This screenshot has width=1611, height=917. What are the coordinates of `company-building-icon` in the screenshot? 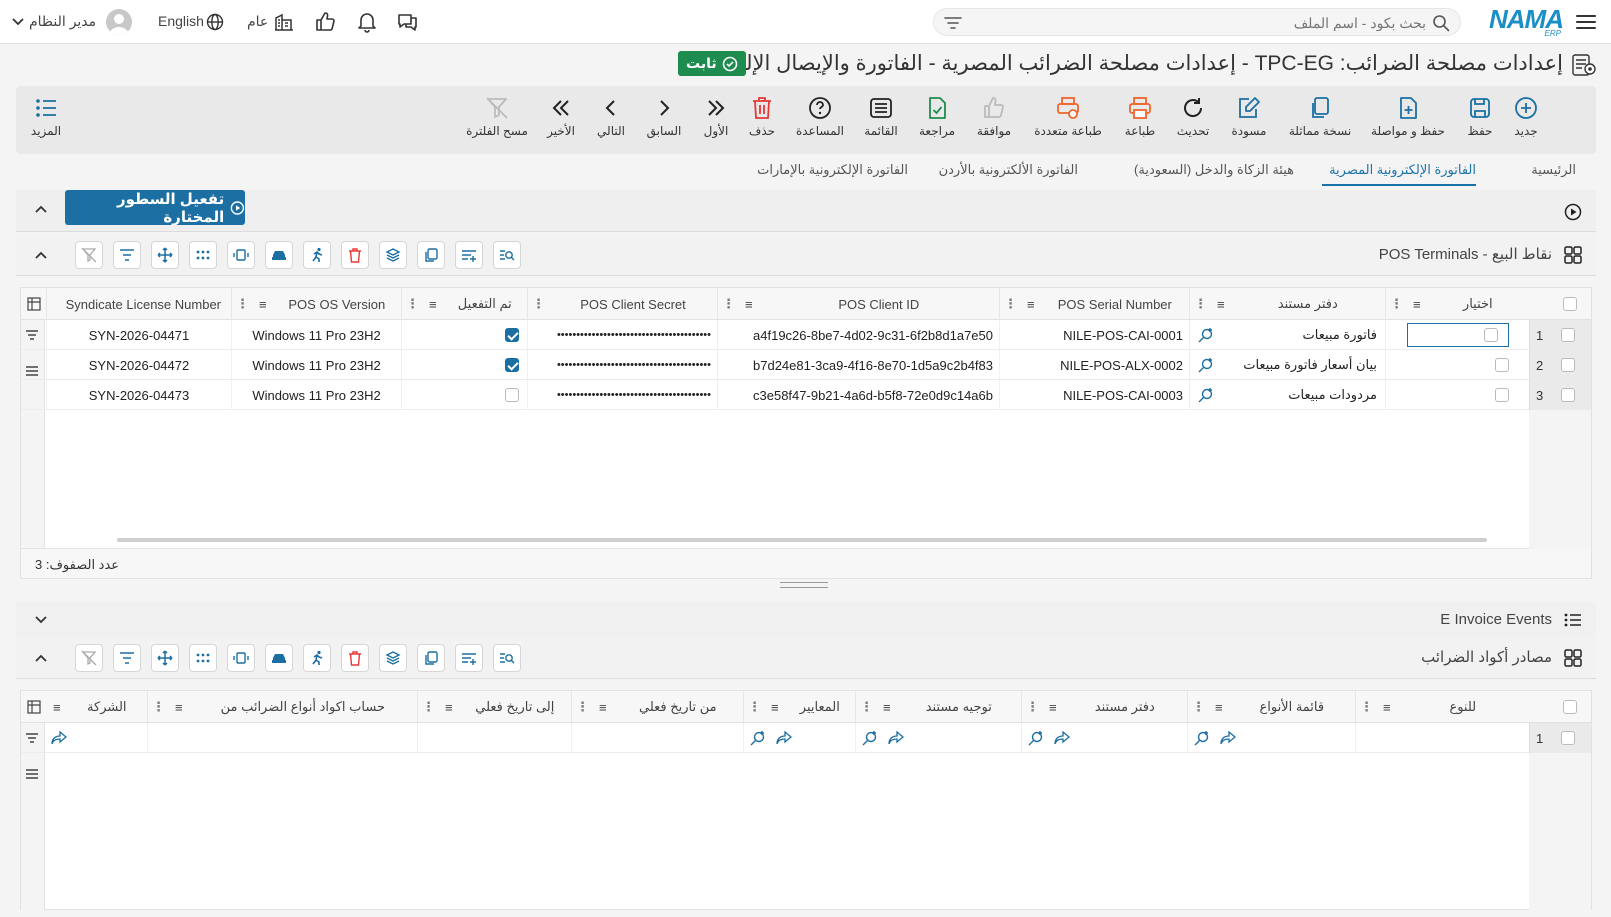 It's located at (284, 22).